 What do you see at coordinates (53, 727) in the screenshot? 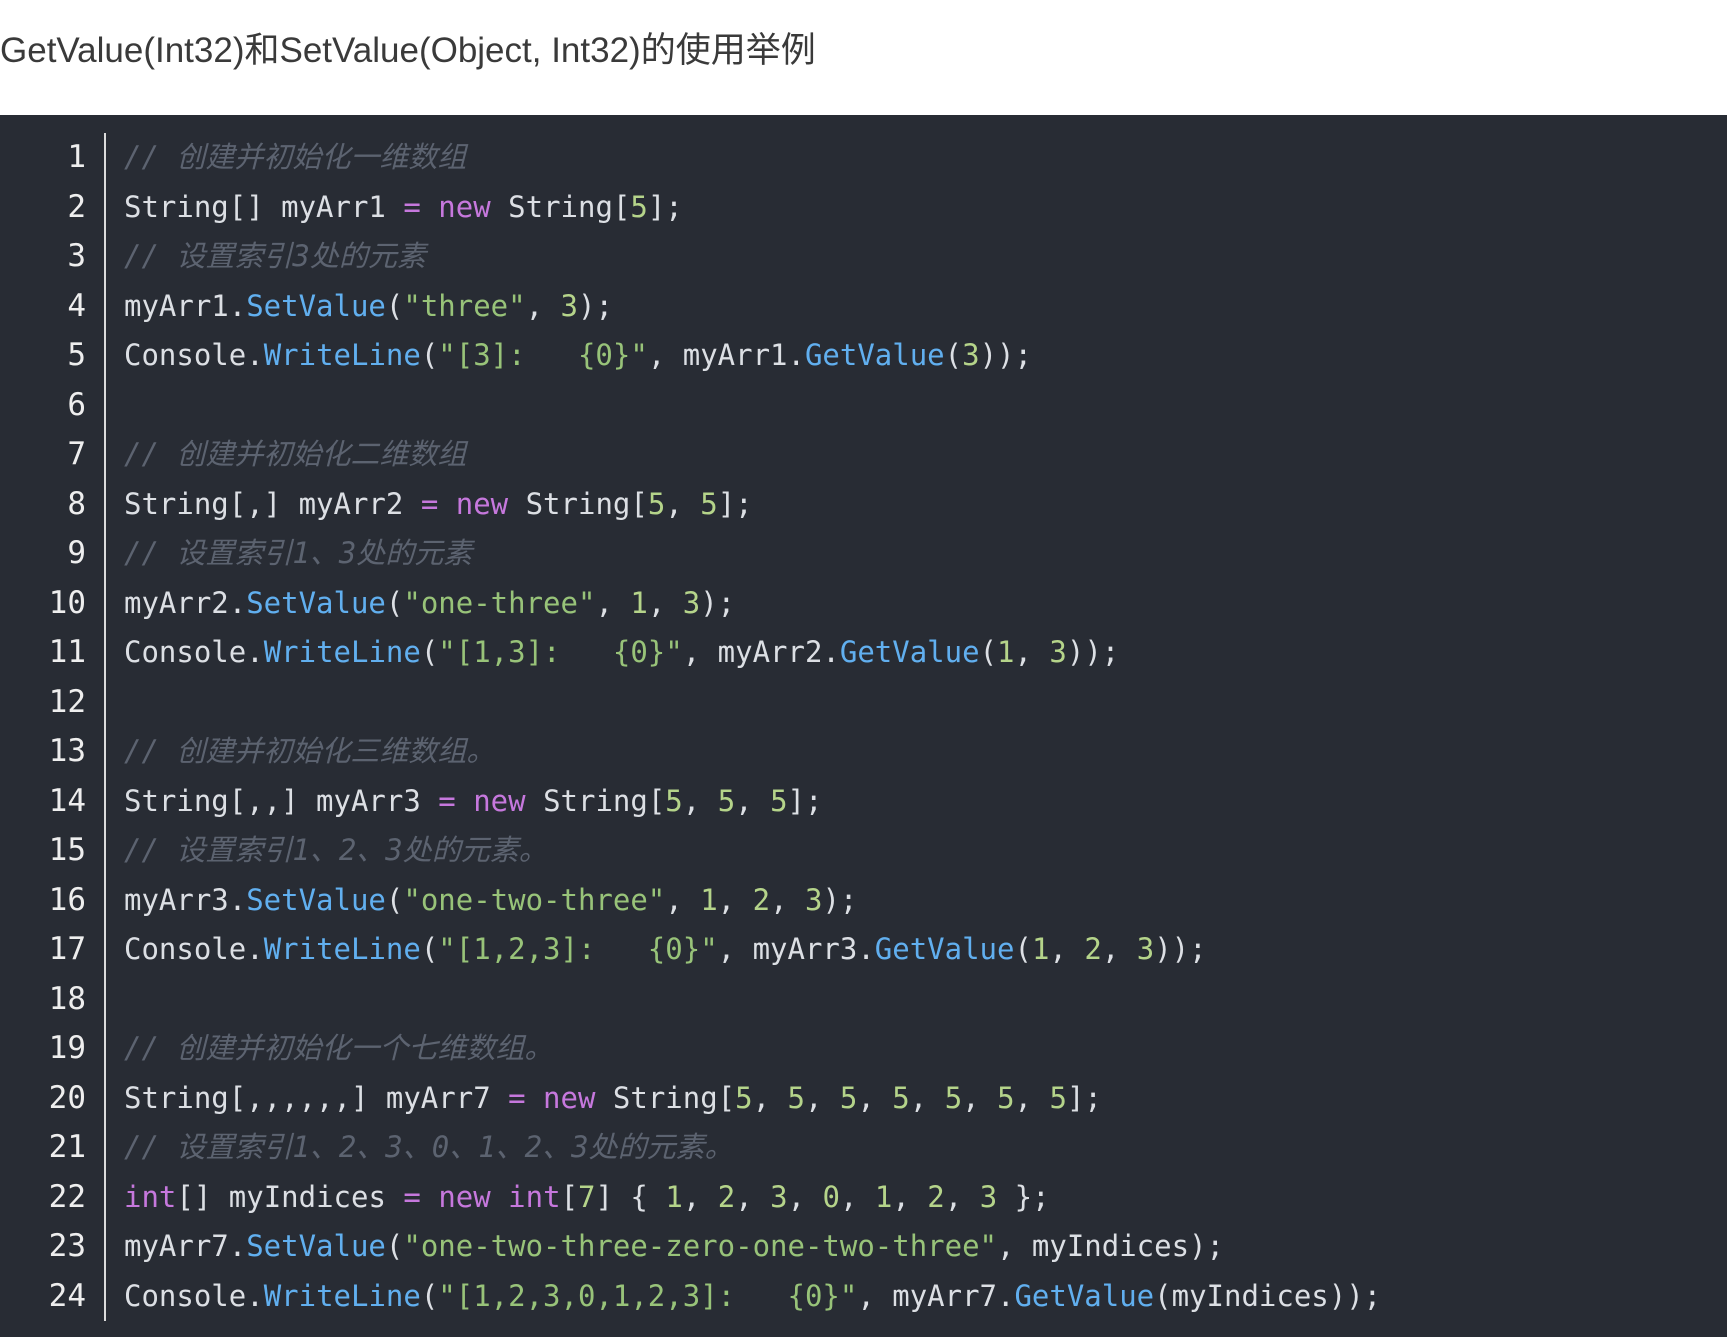
I see `line-number-gutter: 1 2 3 4 5 6 7 8 9 10 11 12 13 14 15 16 17 18 19 20 21 22 23 24` at bounding box center [53, 727].